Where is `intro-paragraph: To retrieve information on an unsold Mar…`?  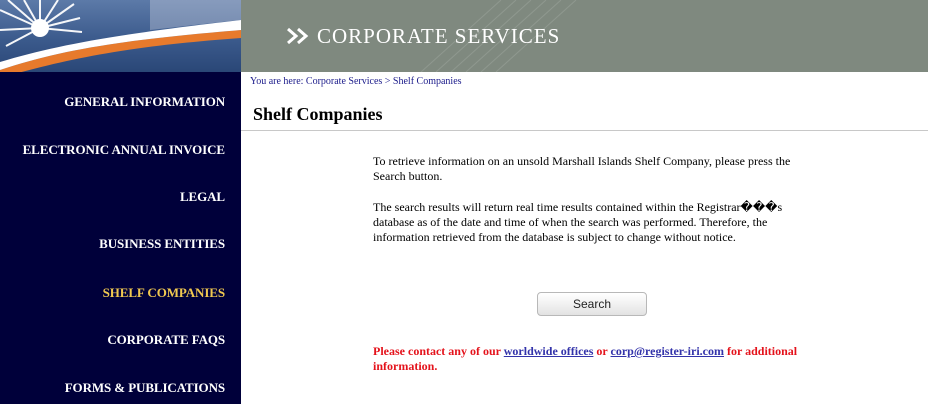 intro-paragraph: To retrieve information on an unsold Mar… is located at coordinates (582, 168).